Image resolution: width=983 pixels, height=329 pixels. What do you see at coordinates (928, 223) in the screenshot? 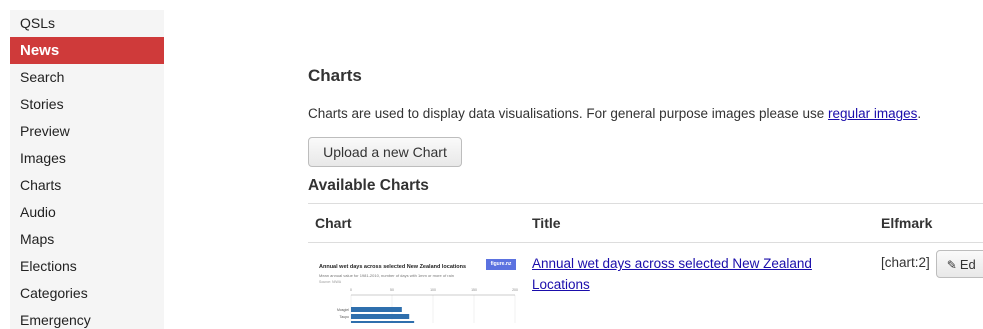
I see `column-header-elfmark: Elfmark` at bounding box center [928, 223].